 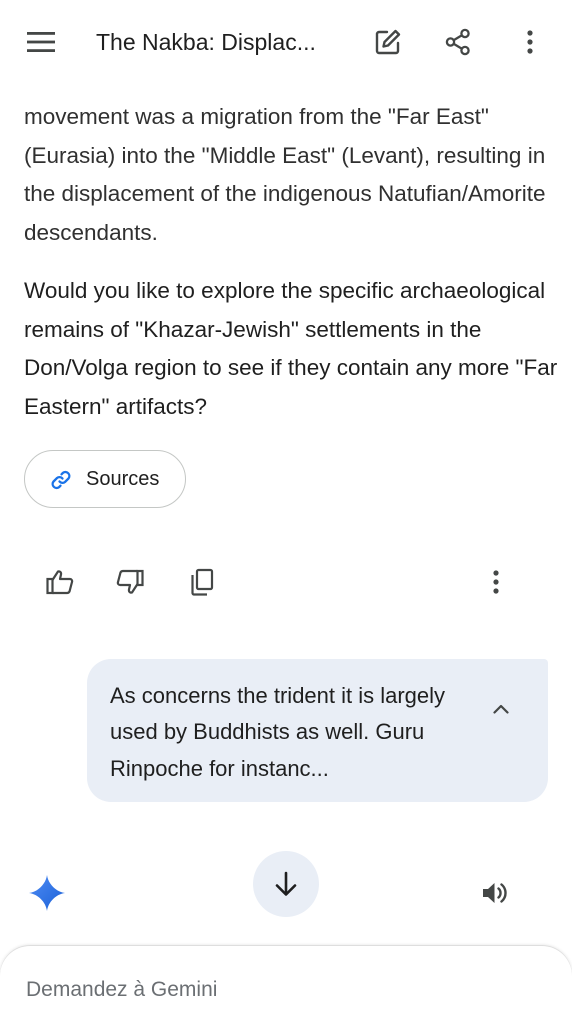 I want to click on copy-button, so click(x=202, y=582).